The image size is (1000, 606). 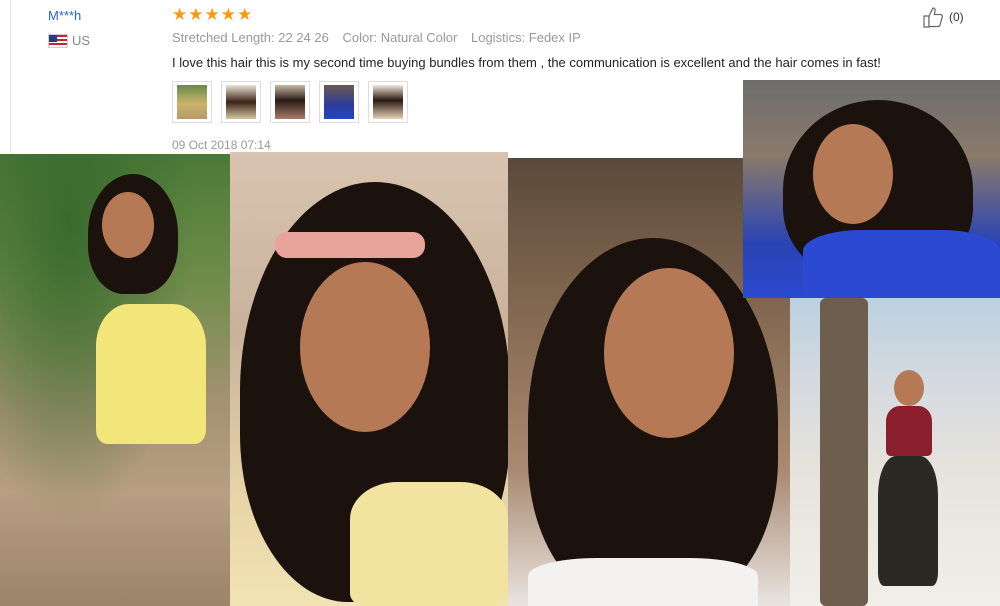 What do you see at coordinates (400, 37) in the screenshot?
I see `attr-color: Color: Natural Color` at bounding box center [400, 37].